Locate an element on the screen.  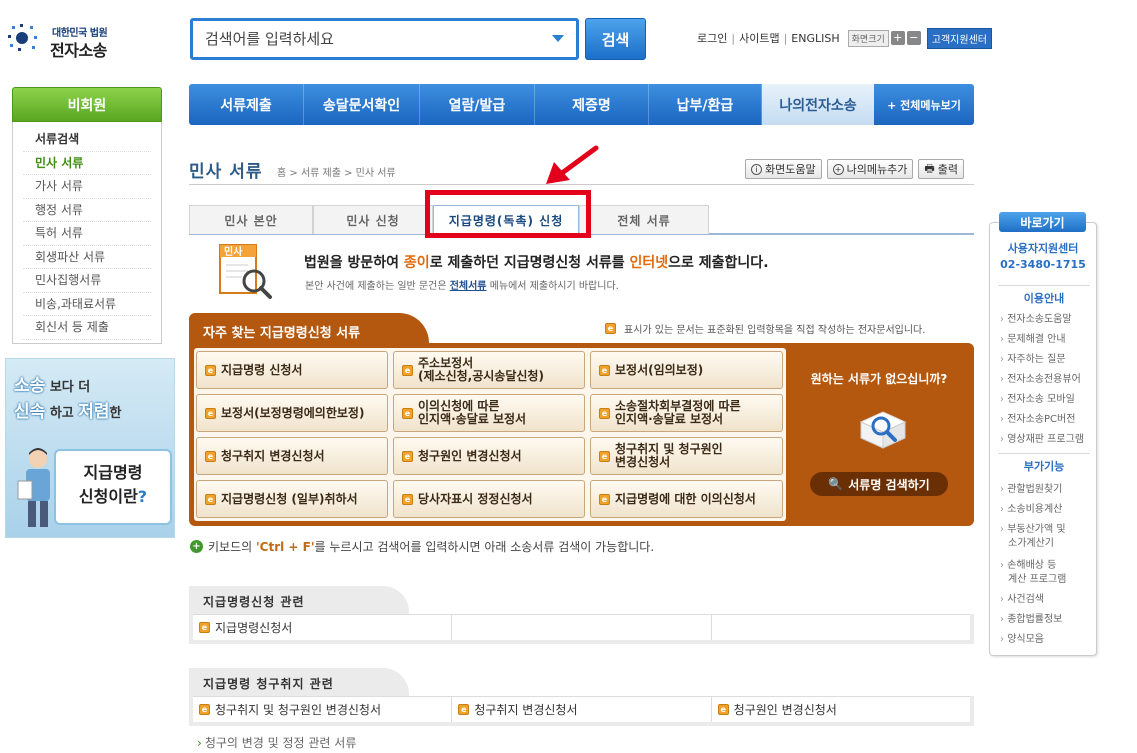
form-button: e 지급명령신청 (일부)취하서 is located at coordinates (292, 499).